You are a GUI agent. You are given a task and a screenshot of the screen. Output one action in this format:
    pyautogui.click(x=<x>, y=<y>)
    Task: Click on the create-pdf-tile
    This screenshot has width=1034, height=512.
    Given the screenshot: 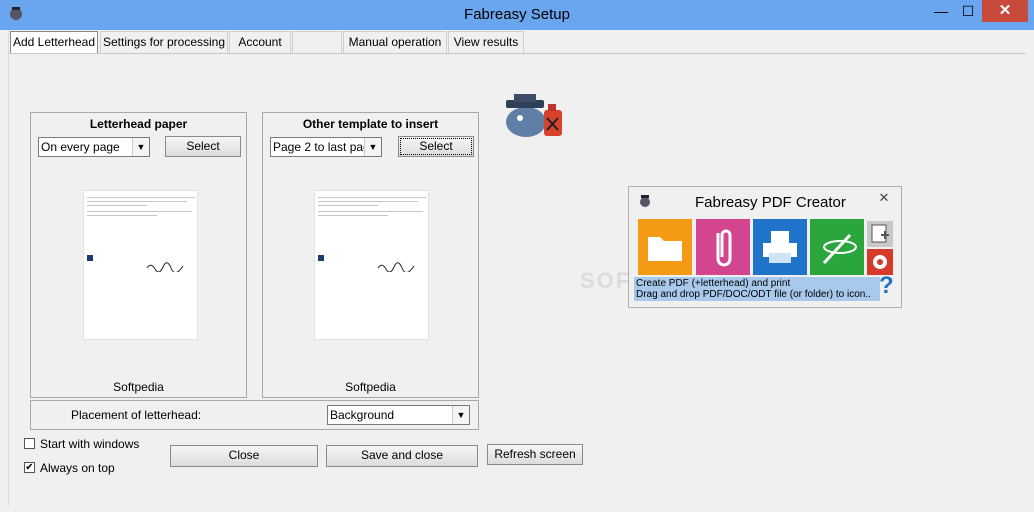 What is the action you would take?
    pyautogui.click(x=665, y=247)
    